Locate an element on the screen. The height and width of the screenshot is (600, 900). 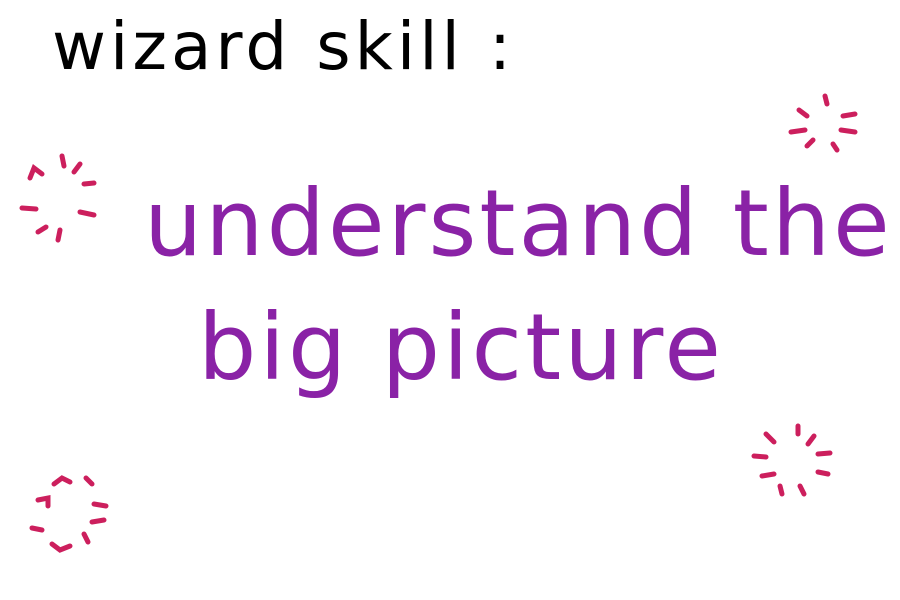
heading-text: wizard skill : is located at coordinates (284, 46).